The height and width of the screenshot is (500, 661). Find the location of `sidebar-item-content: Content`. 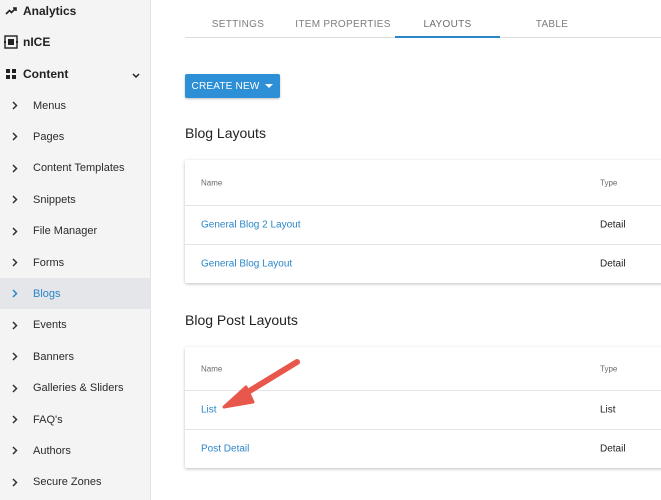

sidebar-item-content: Content is located at coordinates (75, 74).